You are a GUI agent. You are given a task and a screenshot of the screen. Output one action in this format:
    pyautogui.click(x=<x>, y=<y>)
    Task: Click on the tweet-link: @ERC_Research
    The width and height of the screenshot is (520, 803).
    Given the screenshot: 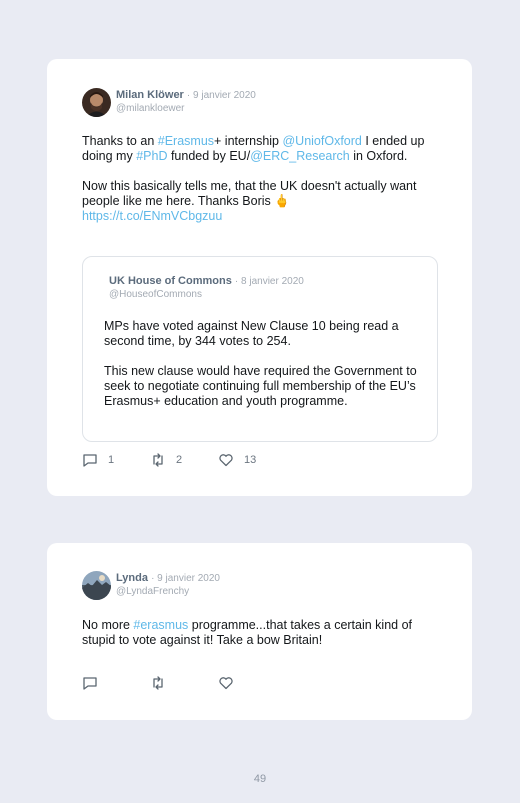 What is the action you would take?
    pyautogui.click(x=300, y=156)
    